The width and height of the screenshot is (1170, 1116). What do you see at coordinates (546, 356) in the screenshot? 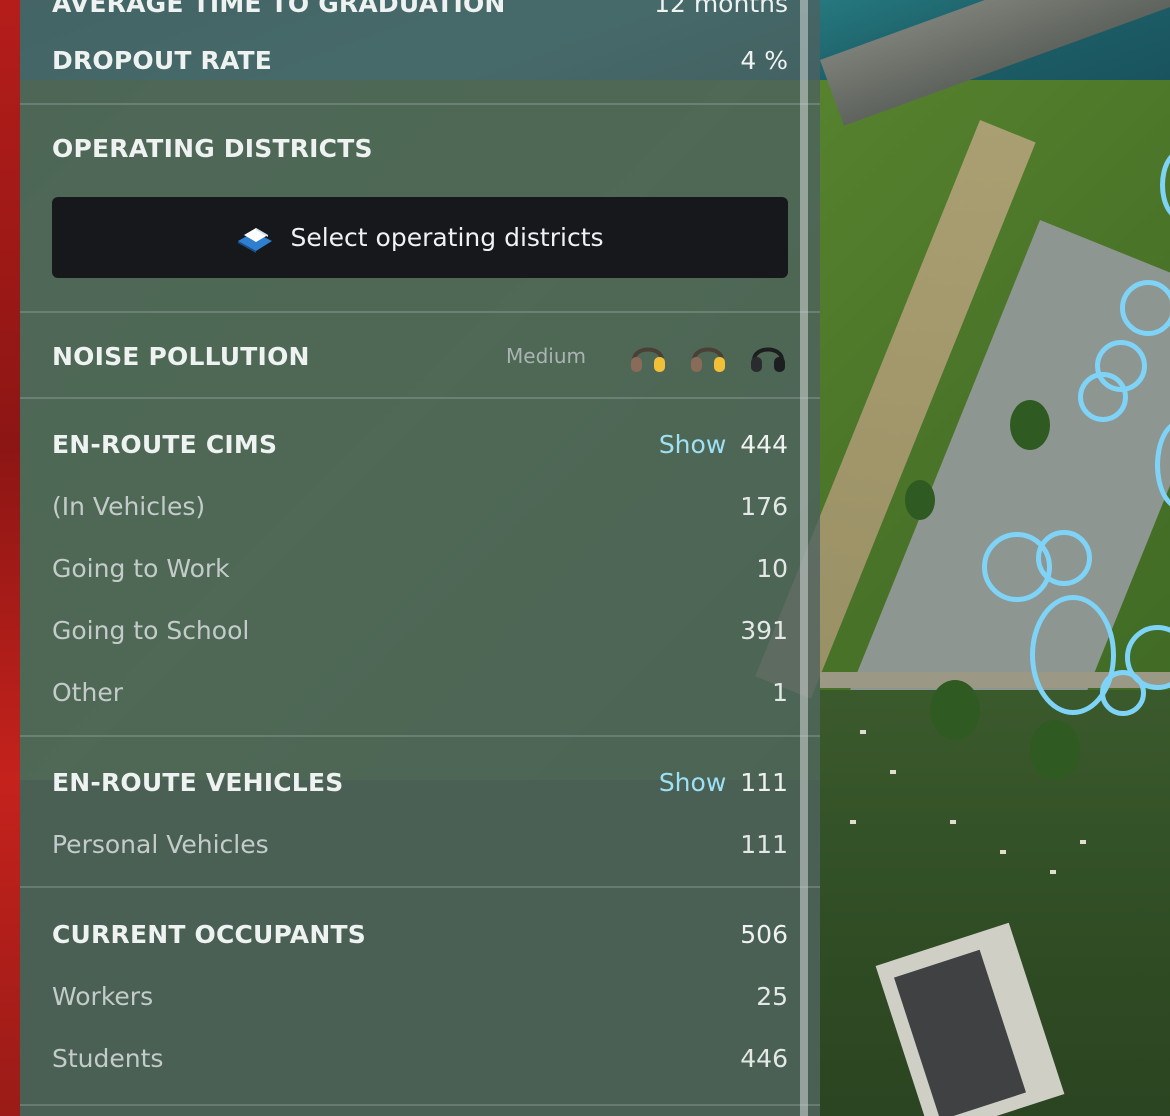
I see `noise-level-label: Medium` at bounding box center [546, 356].